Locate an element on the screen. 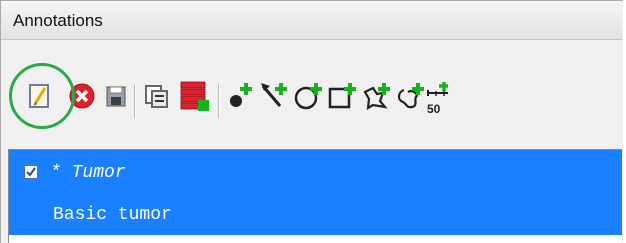 This screenshot has width=626, height=243. layers-add-button is located at coordinates (195, 96).